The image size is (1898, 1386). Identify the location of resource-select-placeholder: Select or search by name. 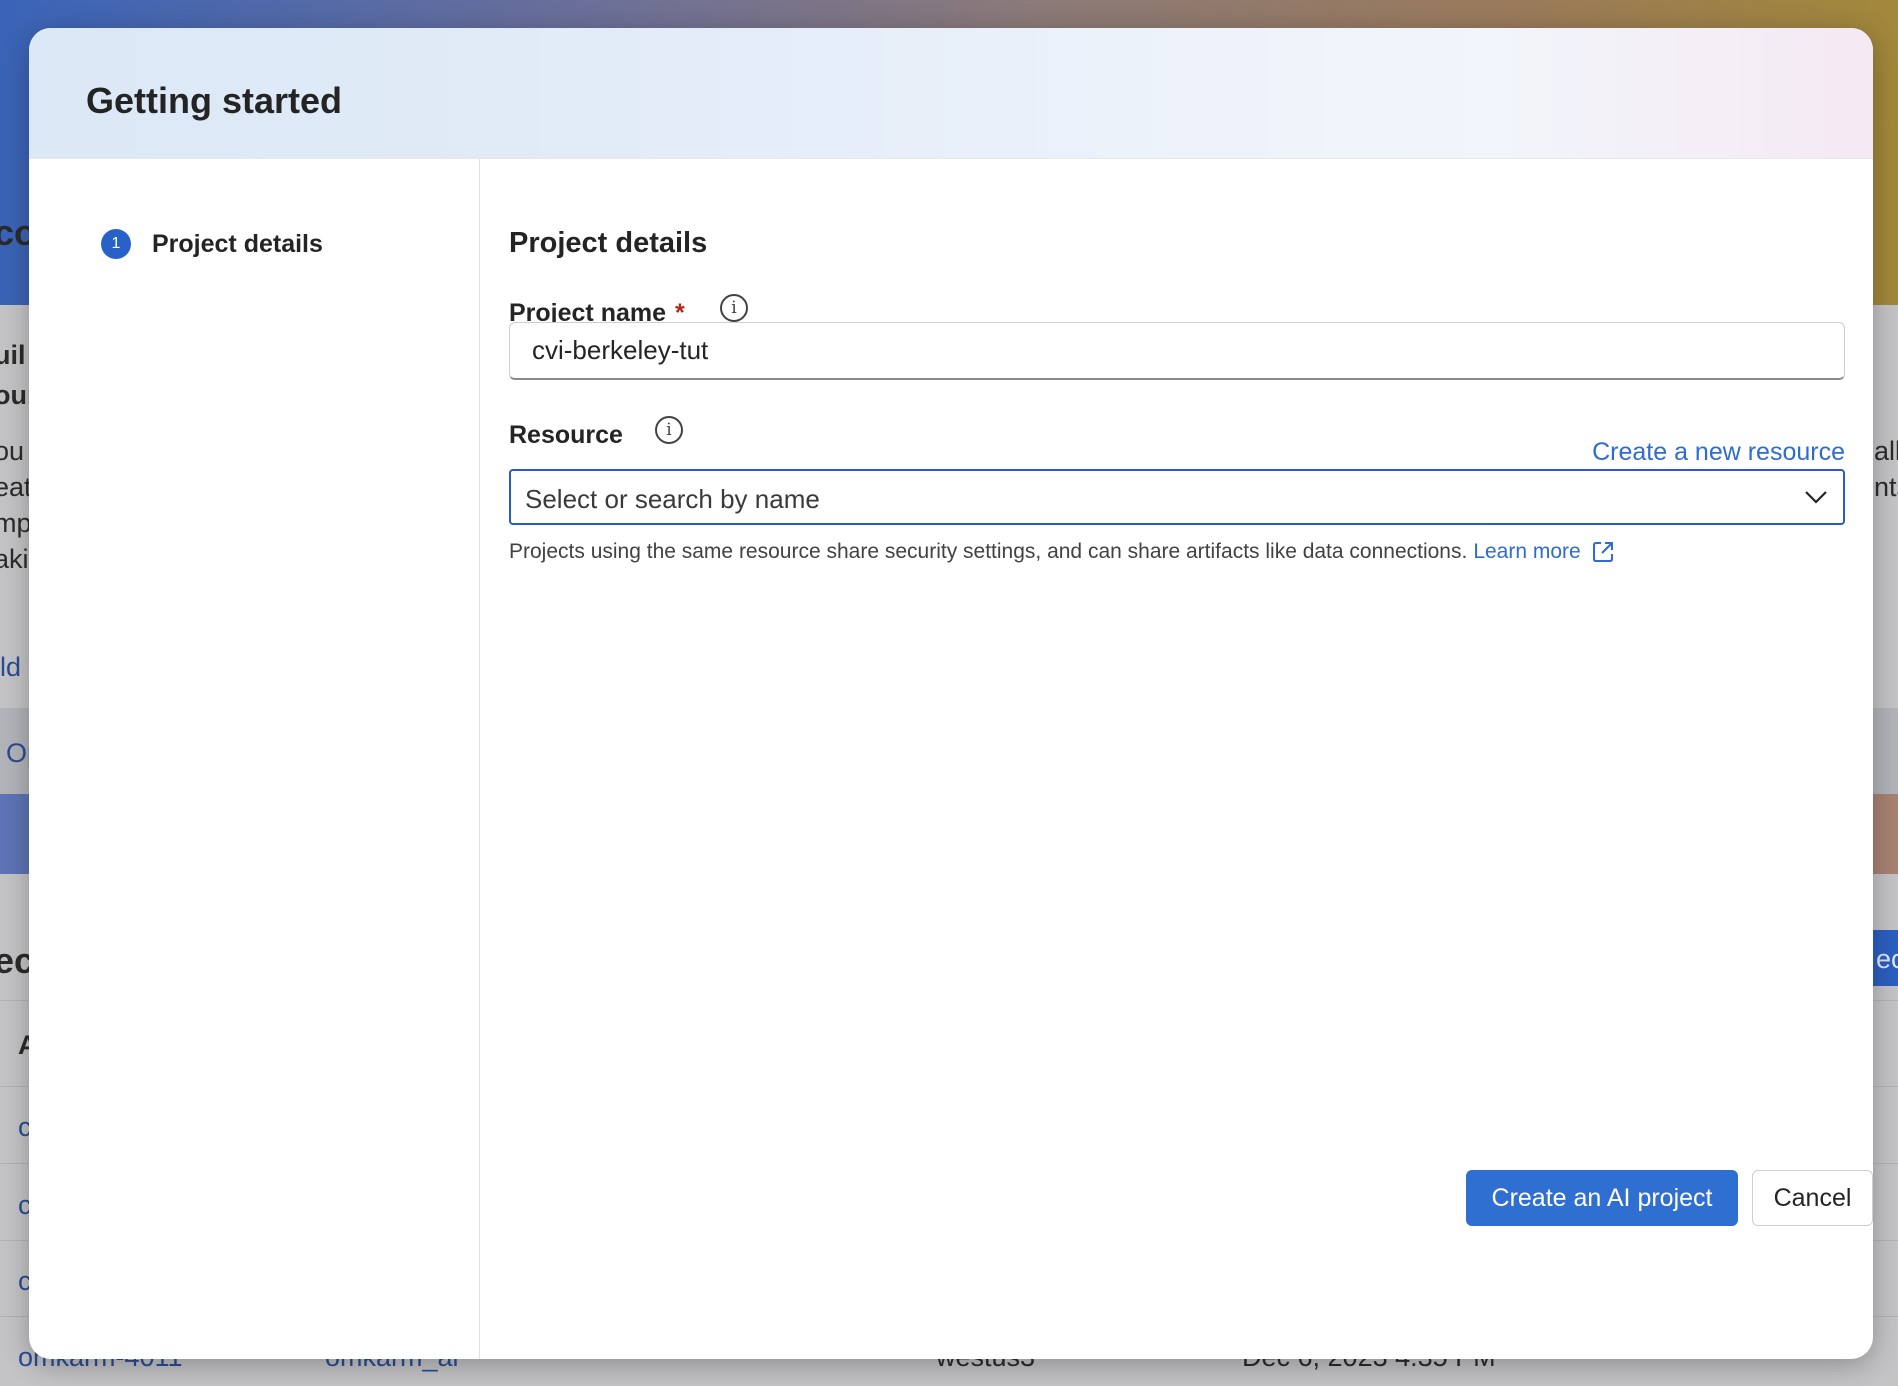
(672, 499).